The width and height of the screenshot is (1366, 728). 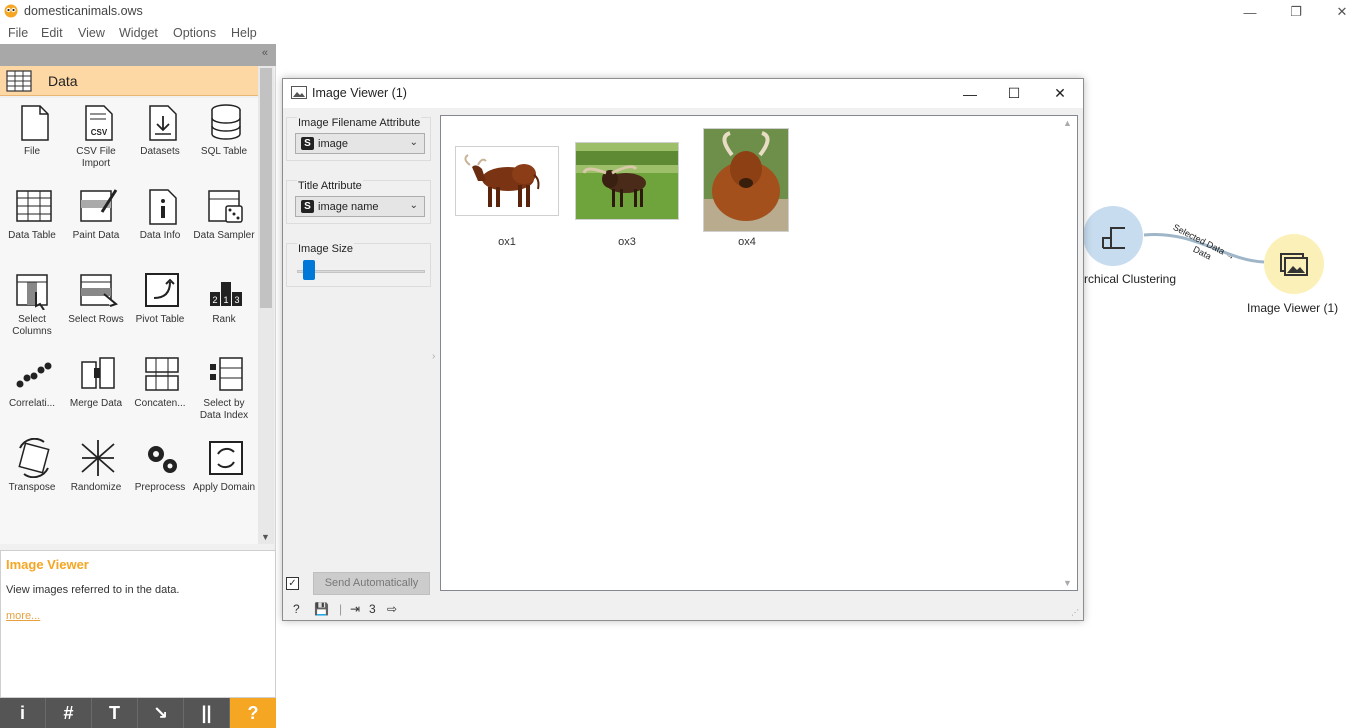 What do you see at coordinates (129, 81) in the screenshot?
I see `category-header-data: Data` at bounding box center [129, 81].